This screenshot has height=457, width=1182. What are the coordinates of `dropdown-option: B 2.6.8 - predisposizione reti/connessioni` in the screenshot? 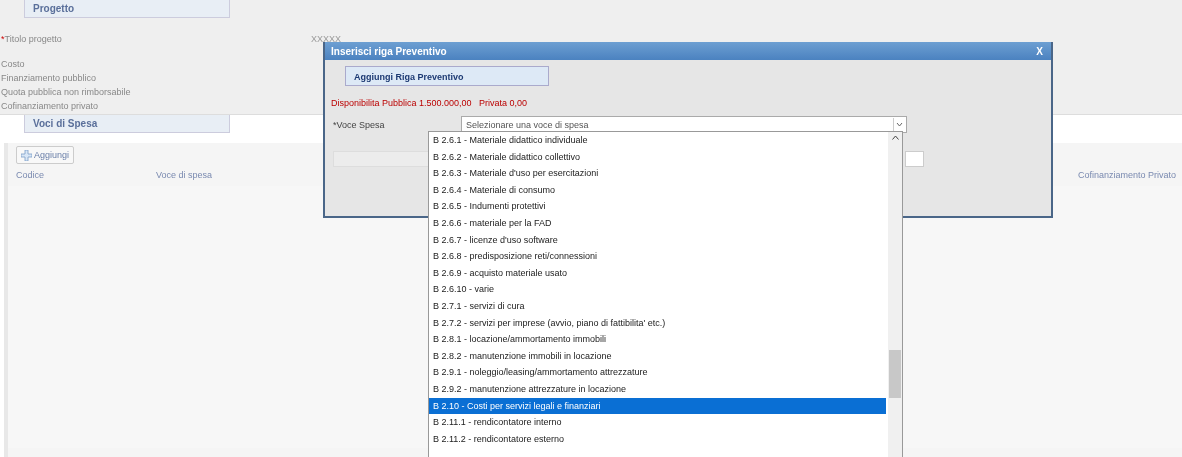 It's located at (657, 256).